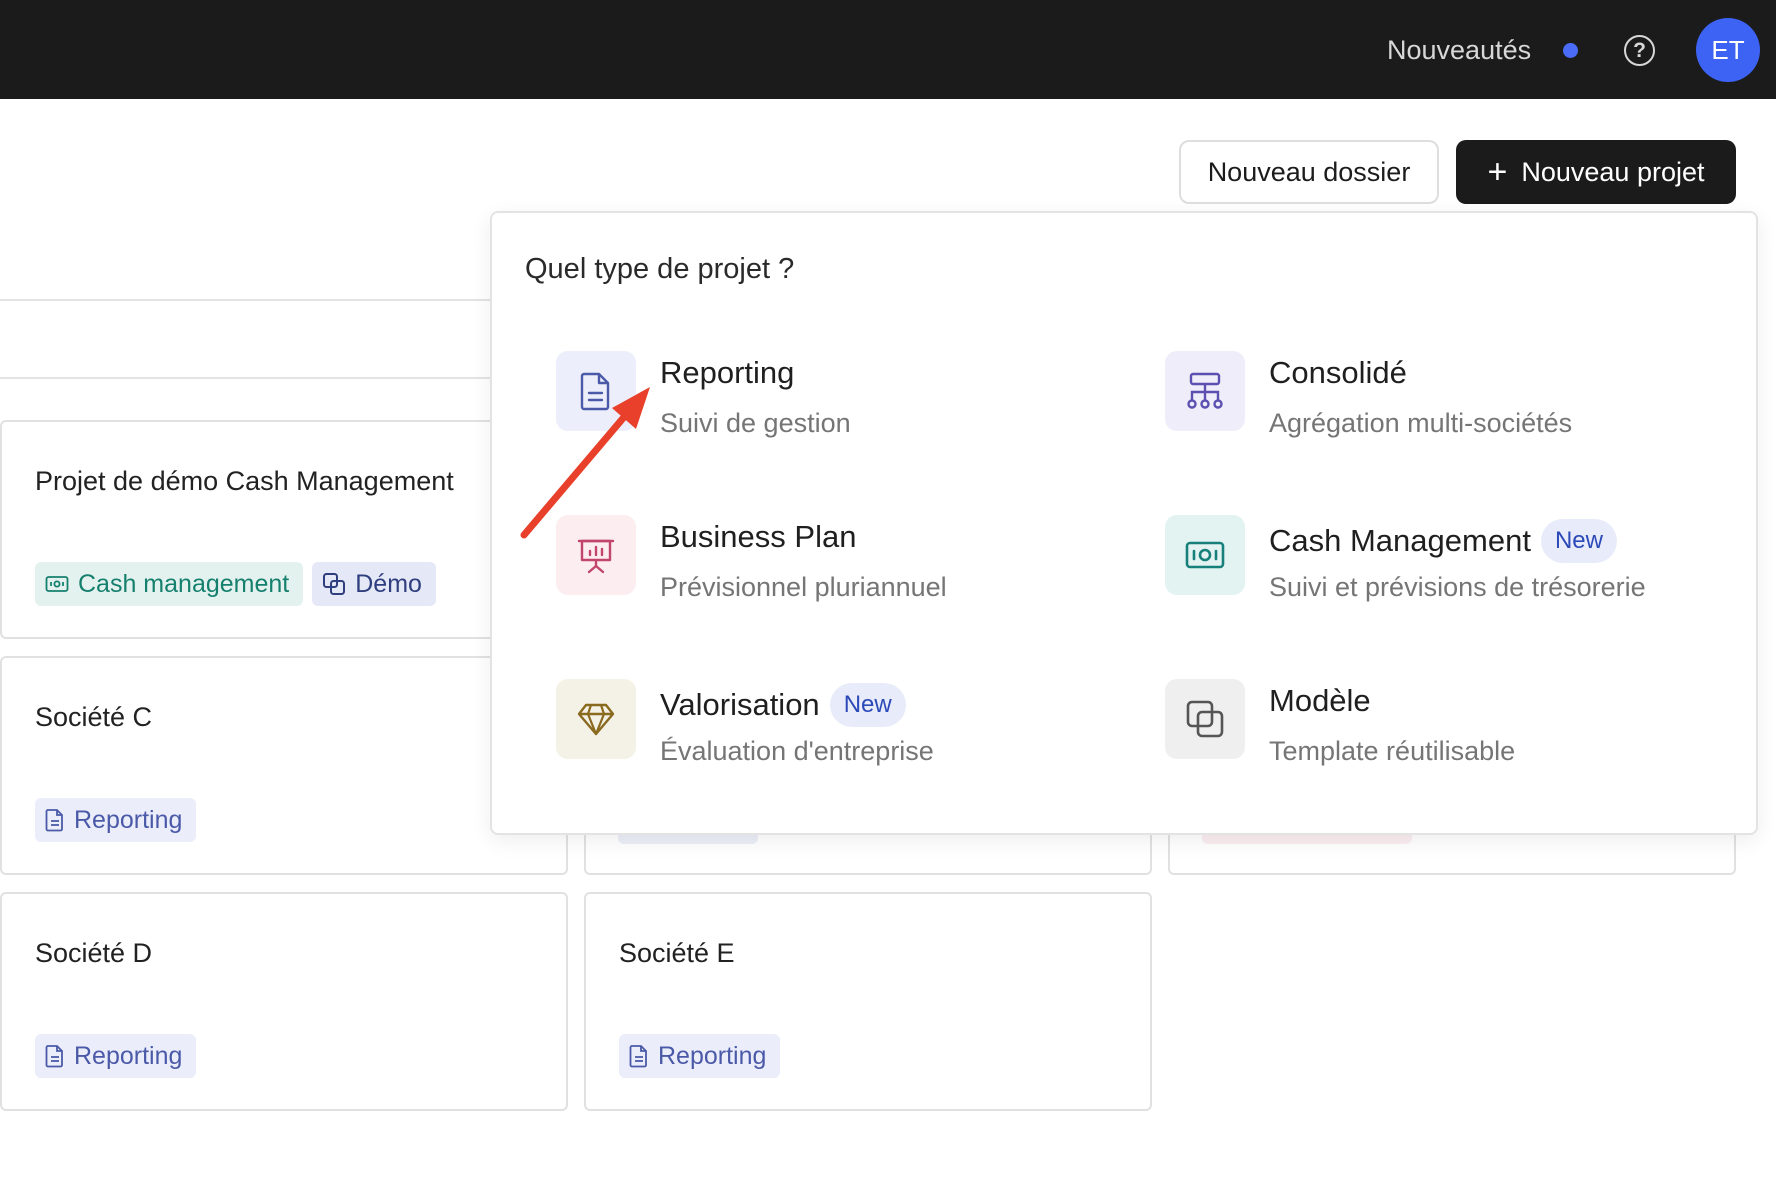 This screenshot has height=1200, width=1776. I want to click on tag-demo: Démo, so click(374, 584).